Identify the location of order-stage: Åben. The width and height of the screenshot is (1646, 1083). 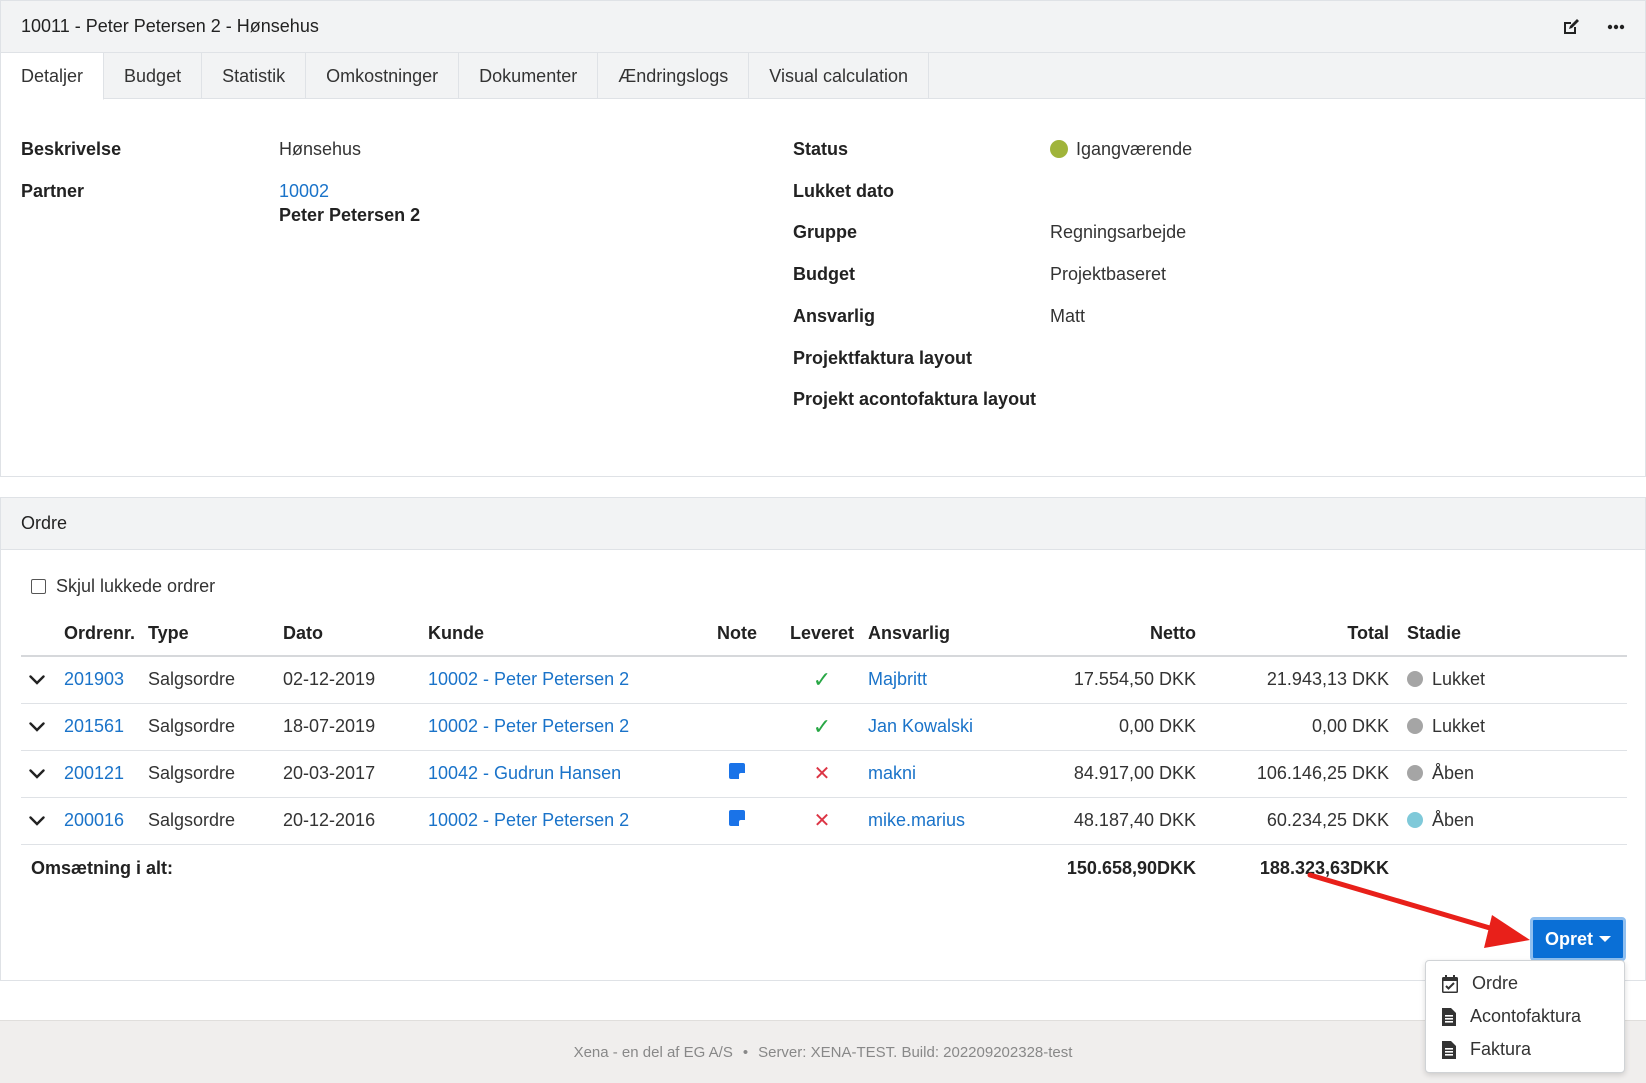
(1508, 821).